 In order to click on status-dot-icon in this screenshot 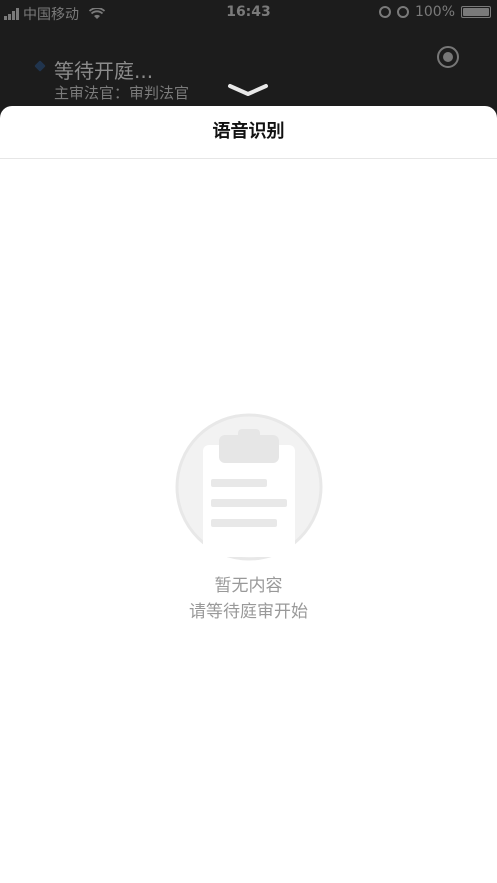, I will do `click(40, 66)`.